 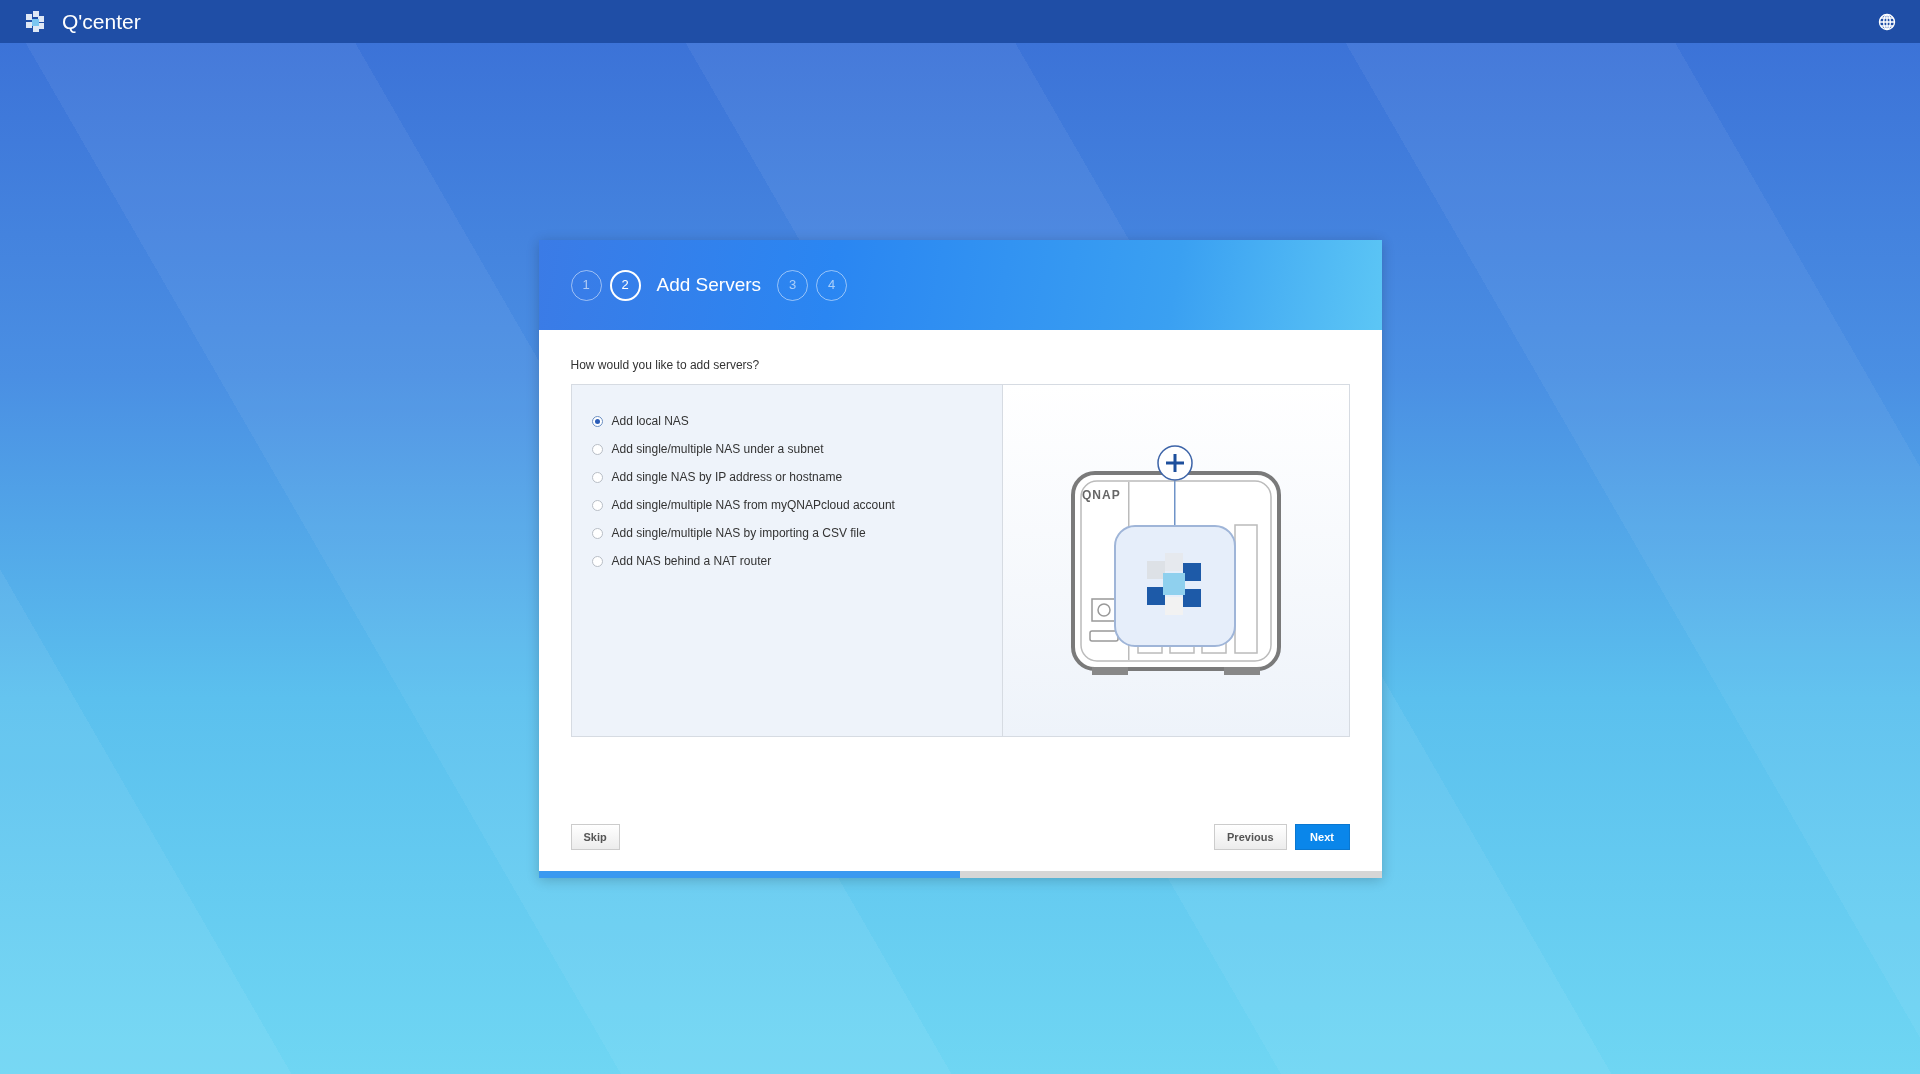 What do you see at coordinates (1322, 837) in the screenshot?
I see `next-button: Next` at bounding box center [1322, 837].